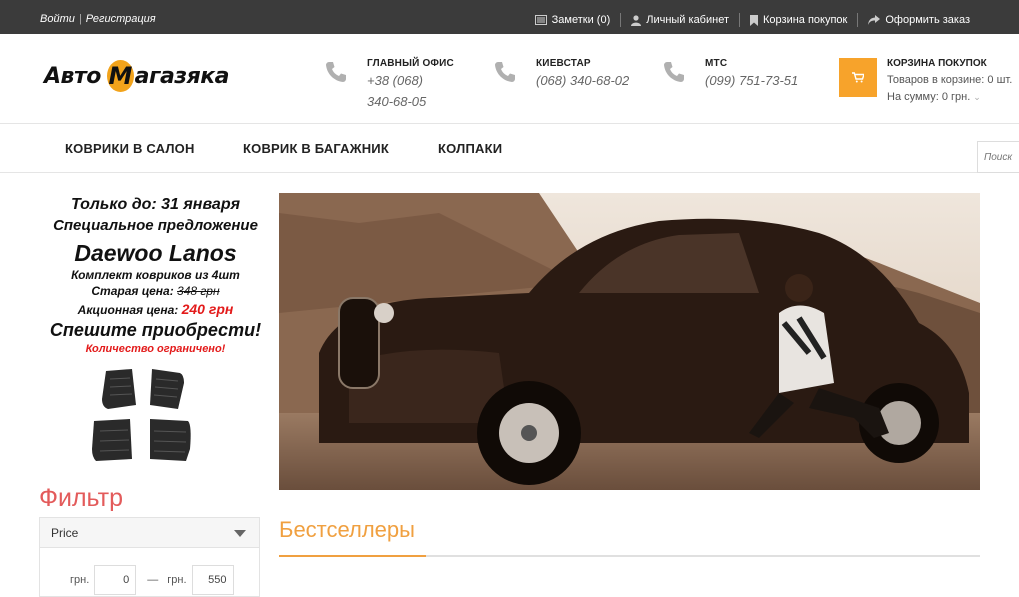  What do you see at coordinates (182, 76) in the screenshot?
I see `logo-text-right: агазяка` at bounding box center [182, 76].